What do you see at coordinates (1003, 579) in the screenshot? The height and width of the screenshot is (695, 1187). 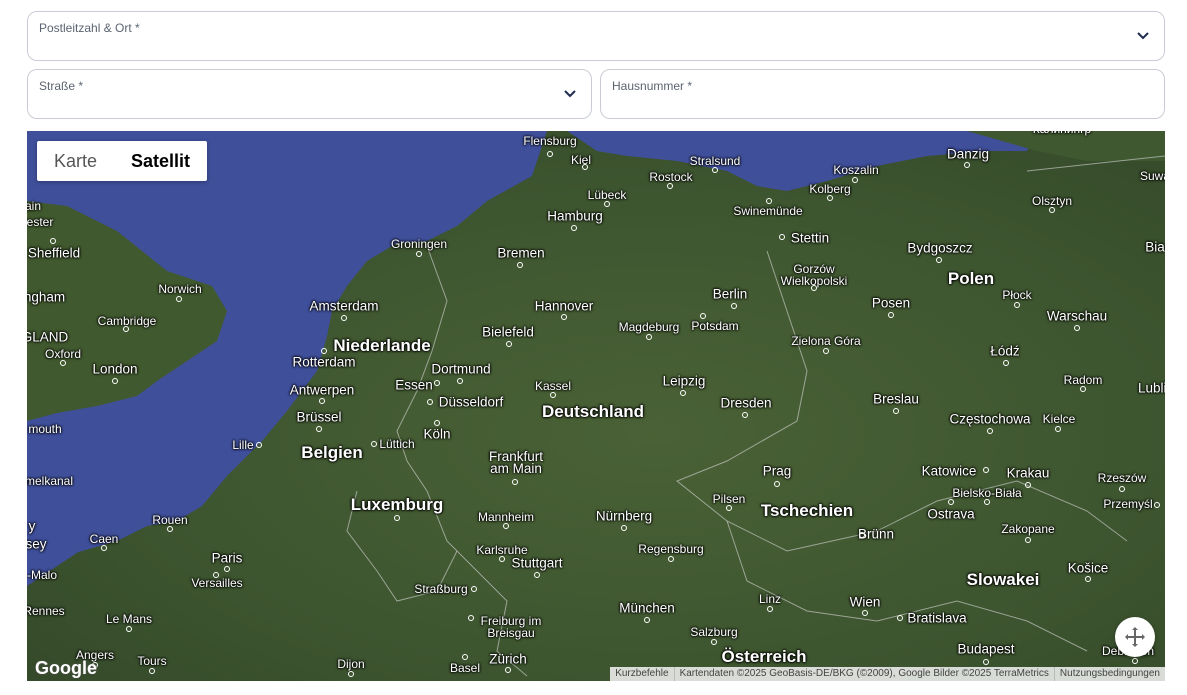 I see `map-label-slowakei: Slowakei` at bounding box center [1003, 579].